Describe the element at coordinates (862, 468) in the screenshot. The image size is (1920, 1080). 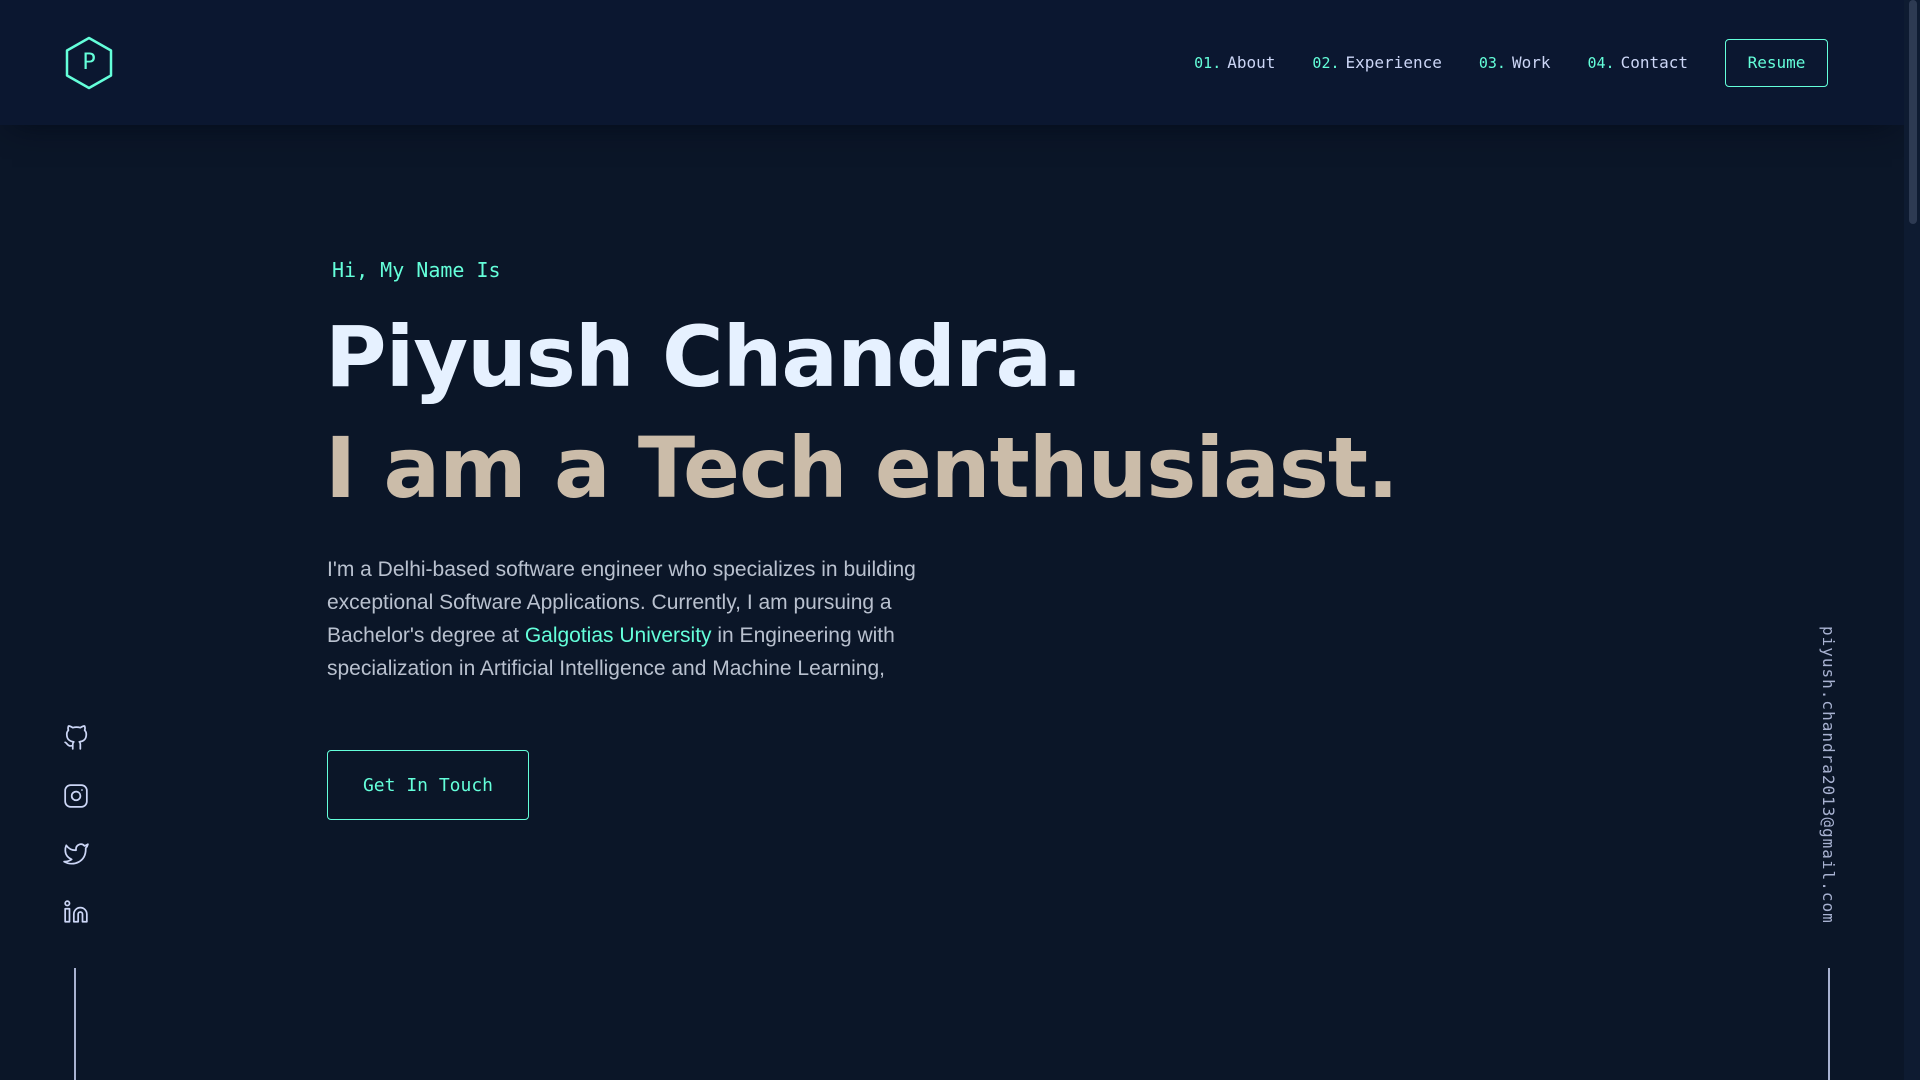
I see `hero-tagline: I am a Tech enthusiast.` at that location.